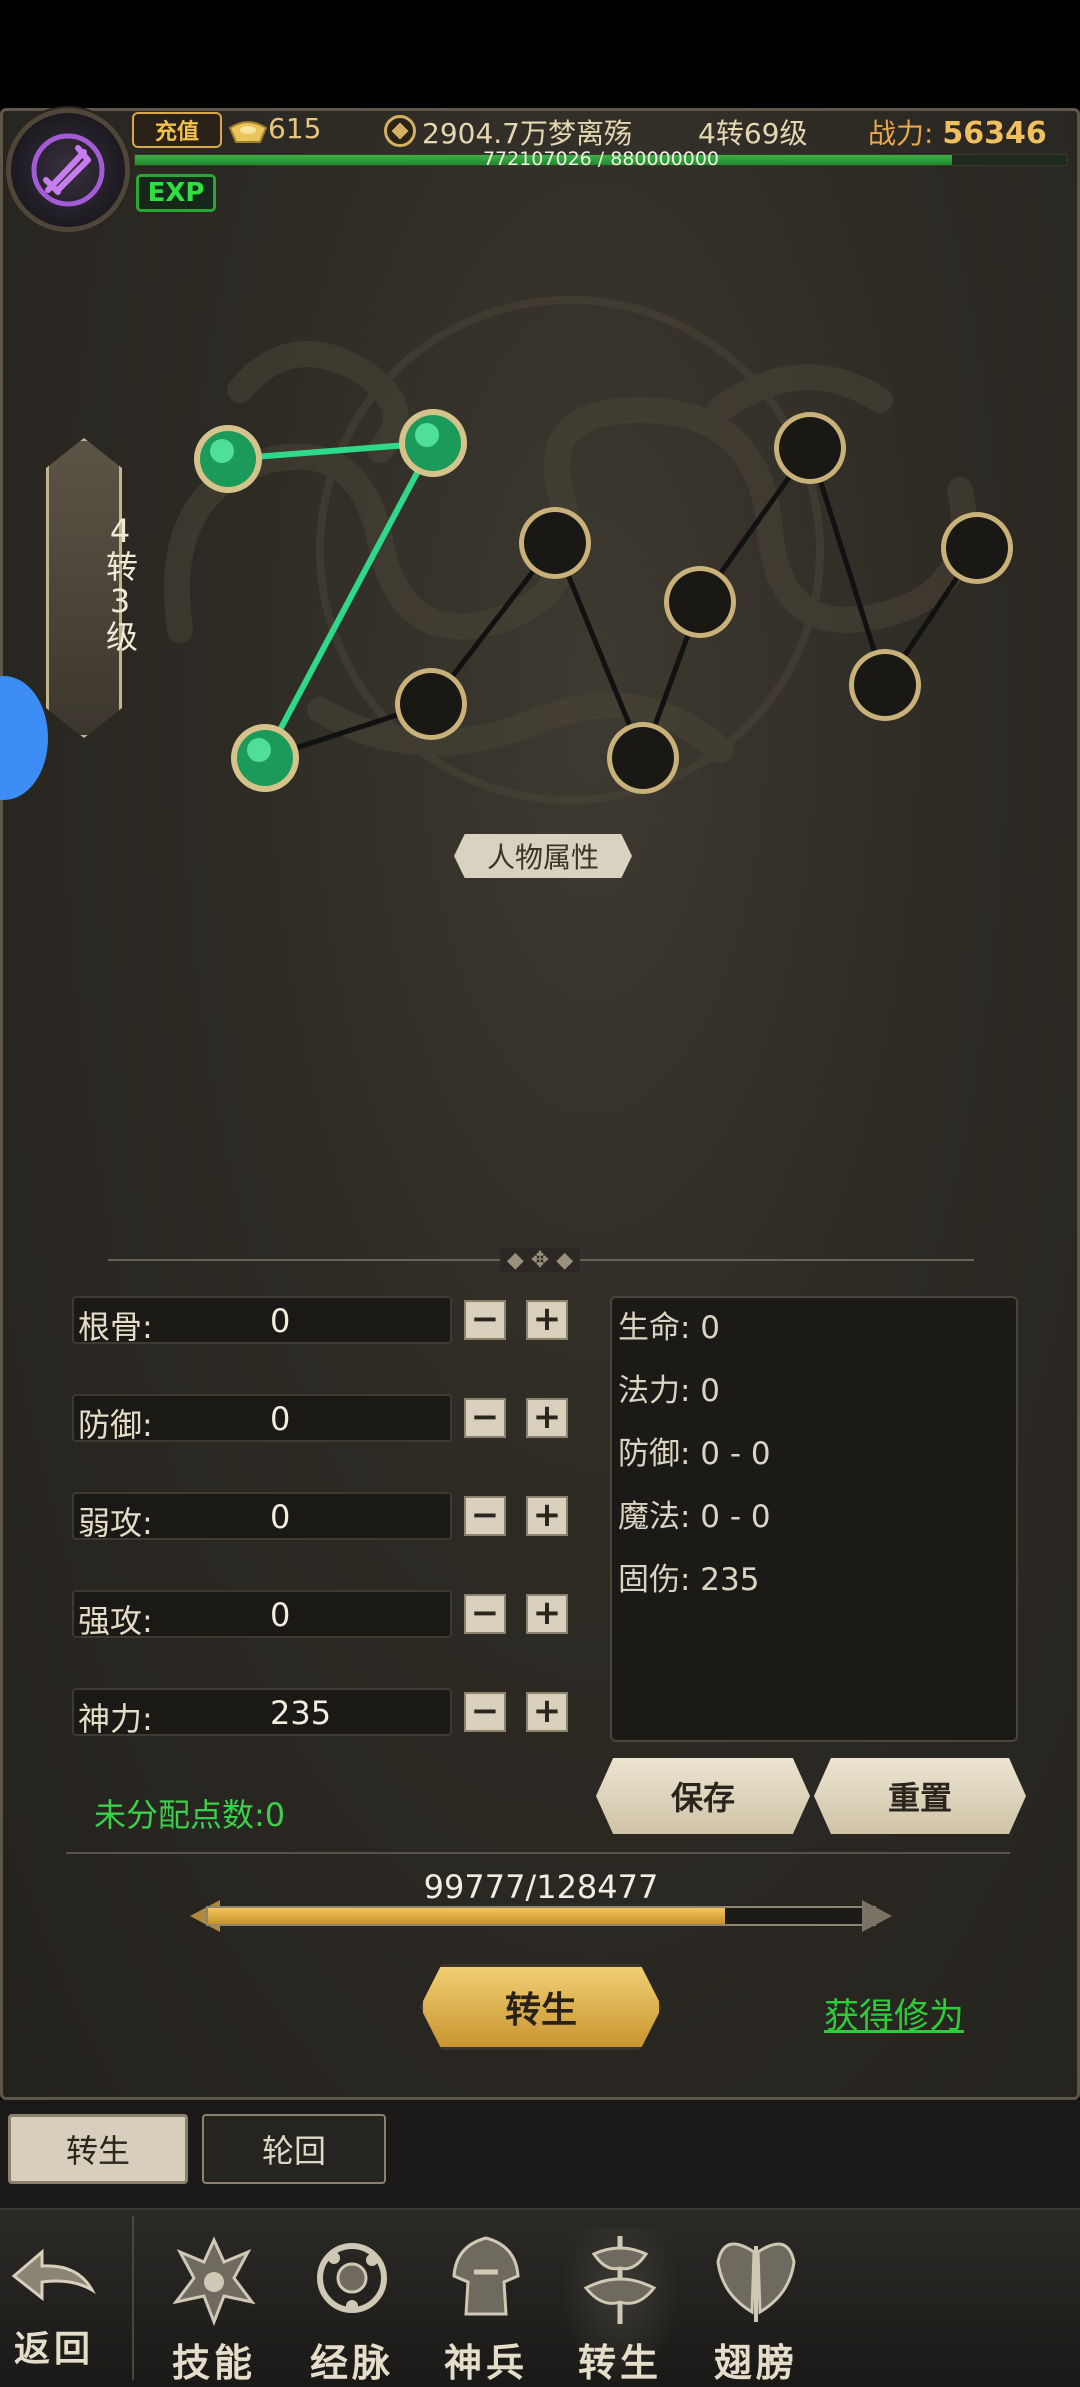  I want to click on attribute-results-panel: 生命: 0 法力: 0 防御: 0 - 0 魔法: 0 - 0 固伤: 235, so click(814, 1519).